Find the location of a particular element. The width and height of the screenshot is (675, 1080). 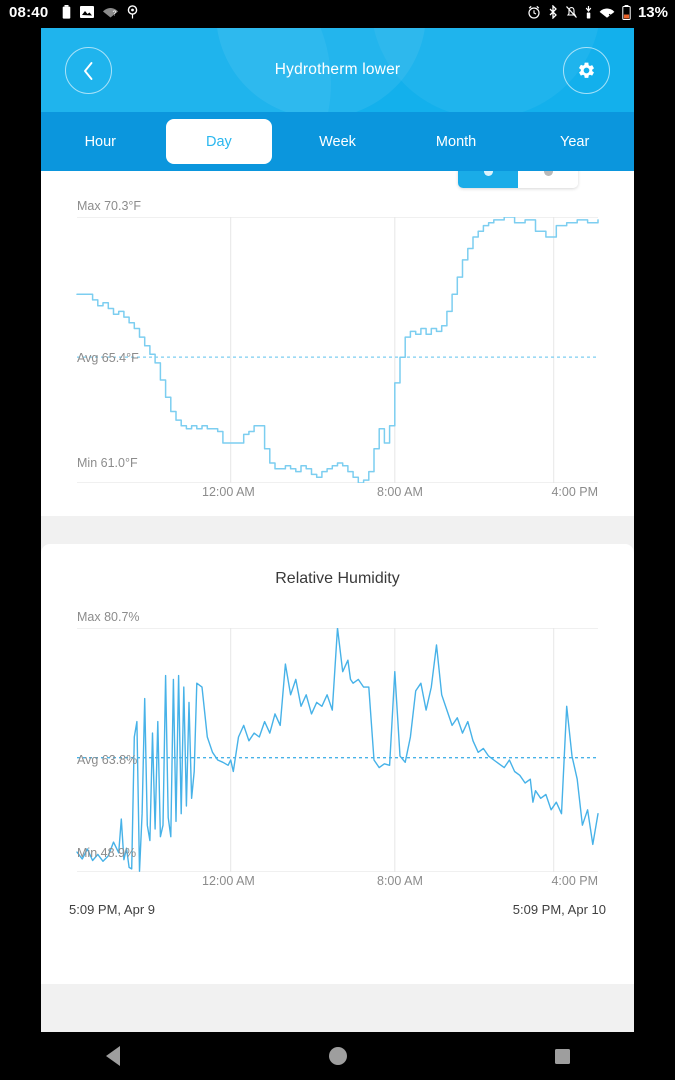

tab-year: Year is located at coordinates (574, 141).